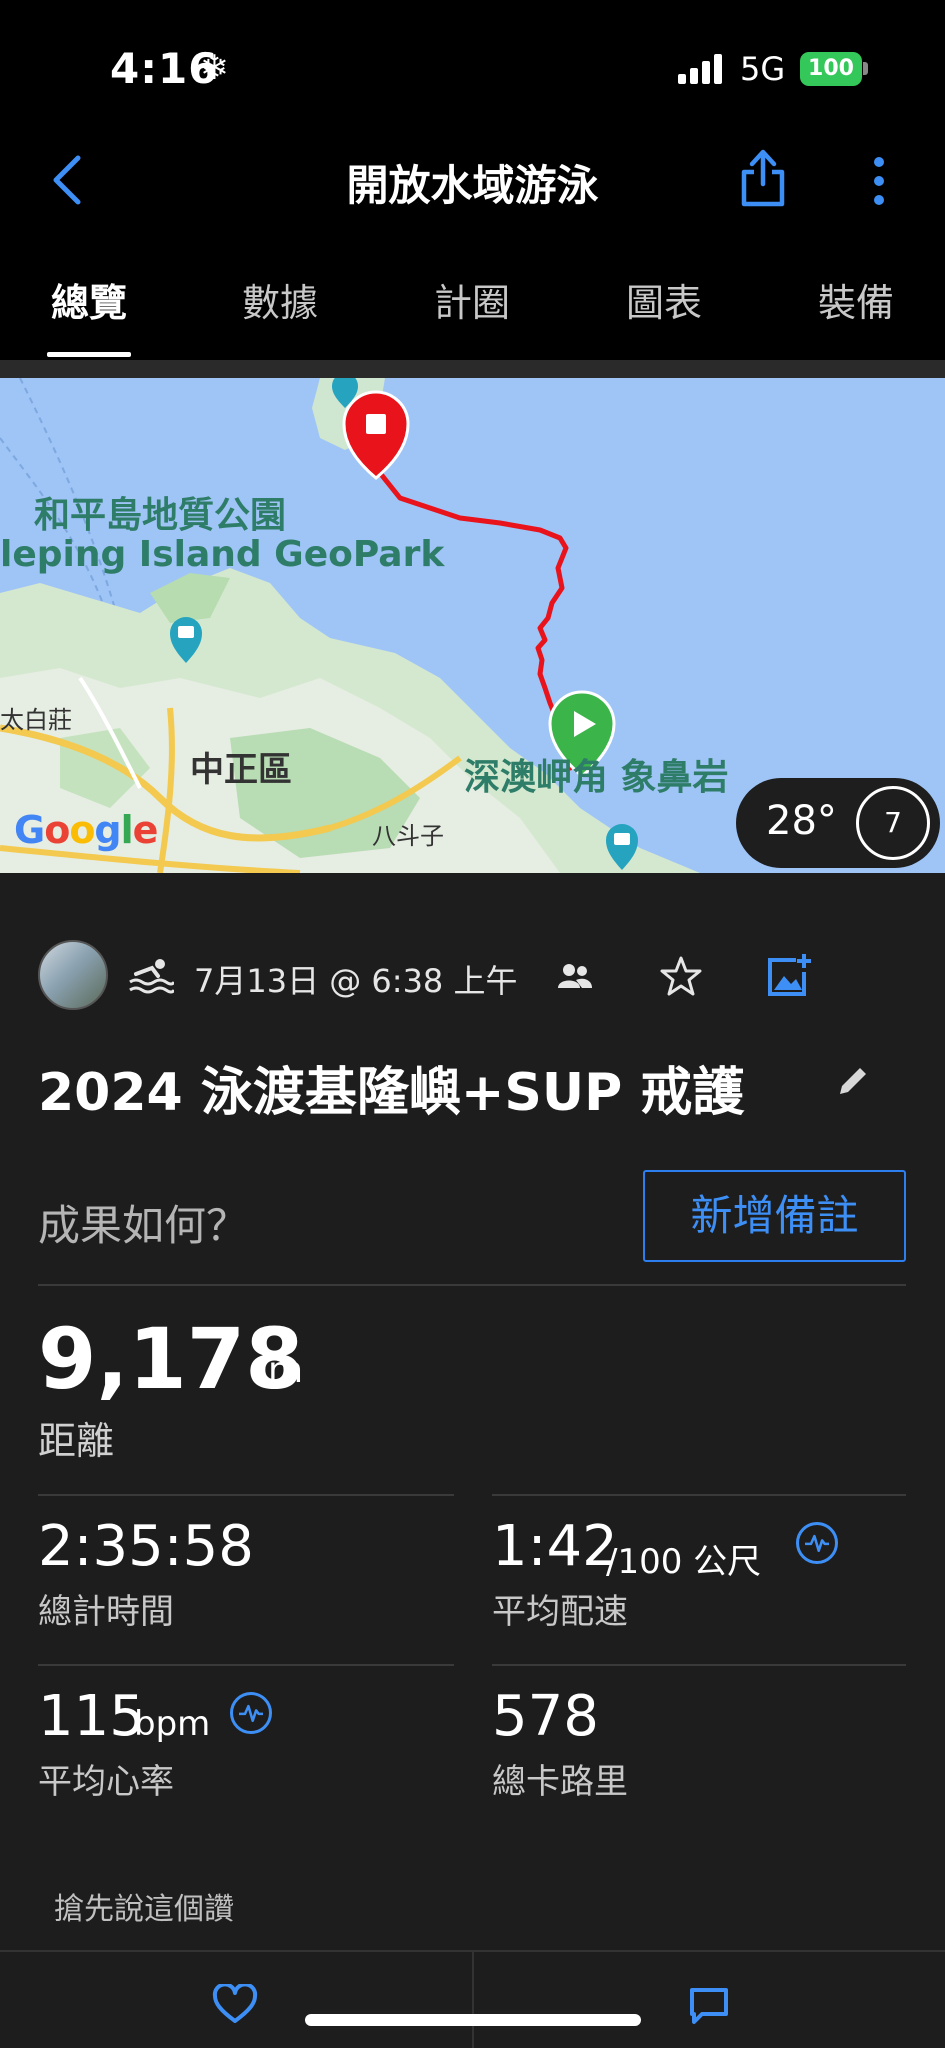  I want to click on weather-temperature: 28°, so click(801, 821).